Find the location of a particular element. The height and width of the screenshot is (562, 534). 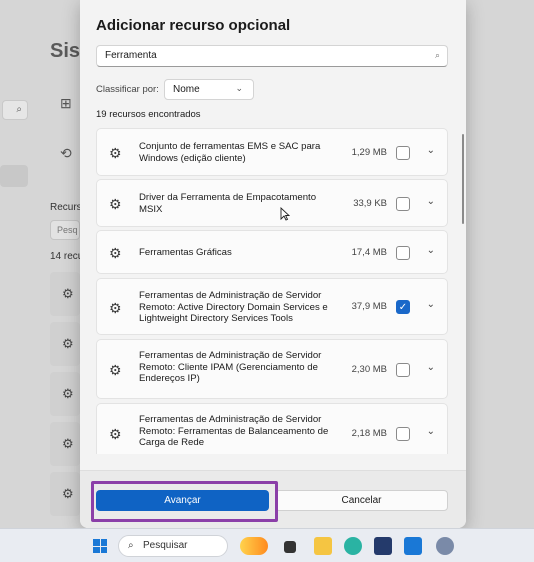

taskbar: ⌕ Pesquisar is located at coordinates (267, 545).